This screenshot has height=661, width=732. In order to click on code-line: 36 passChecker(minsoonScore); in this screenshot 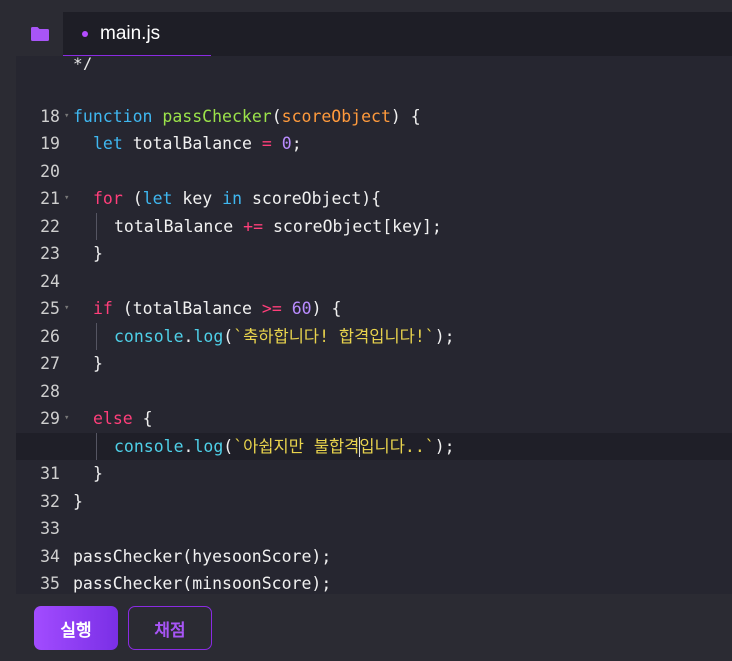, I will do `click(374, 582)`.